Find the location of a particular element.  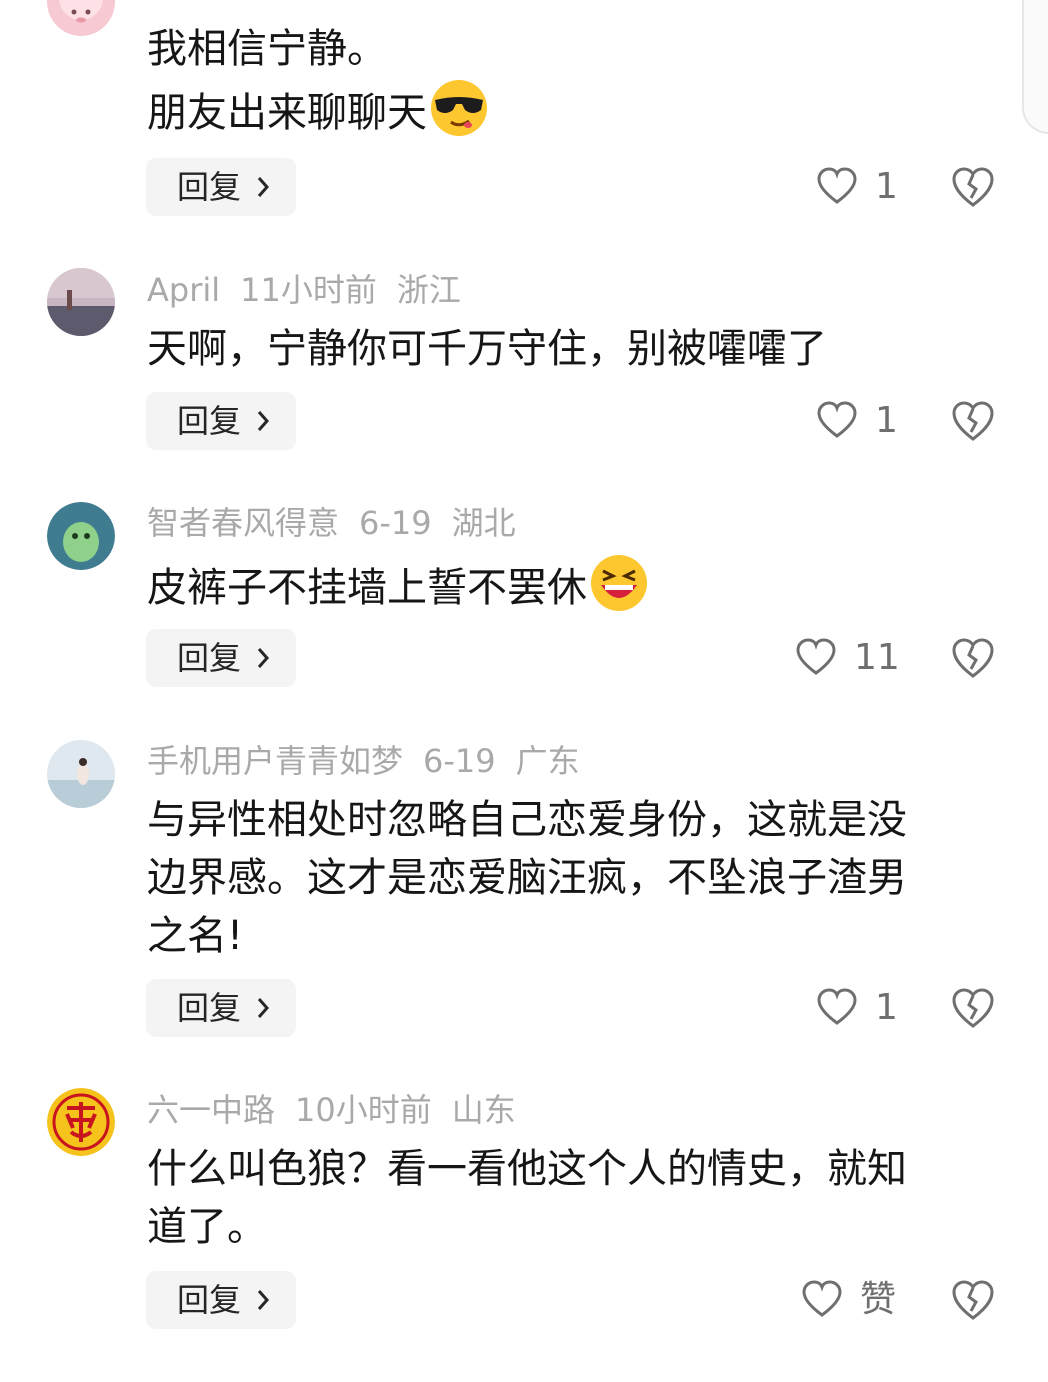

panel-edge is located at coordinates (1035, 67).